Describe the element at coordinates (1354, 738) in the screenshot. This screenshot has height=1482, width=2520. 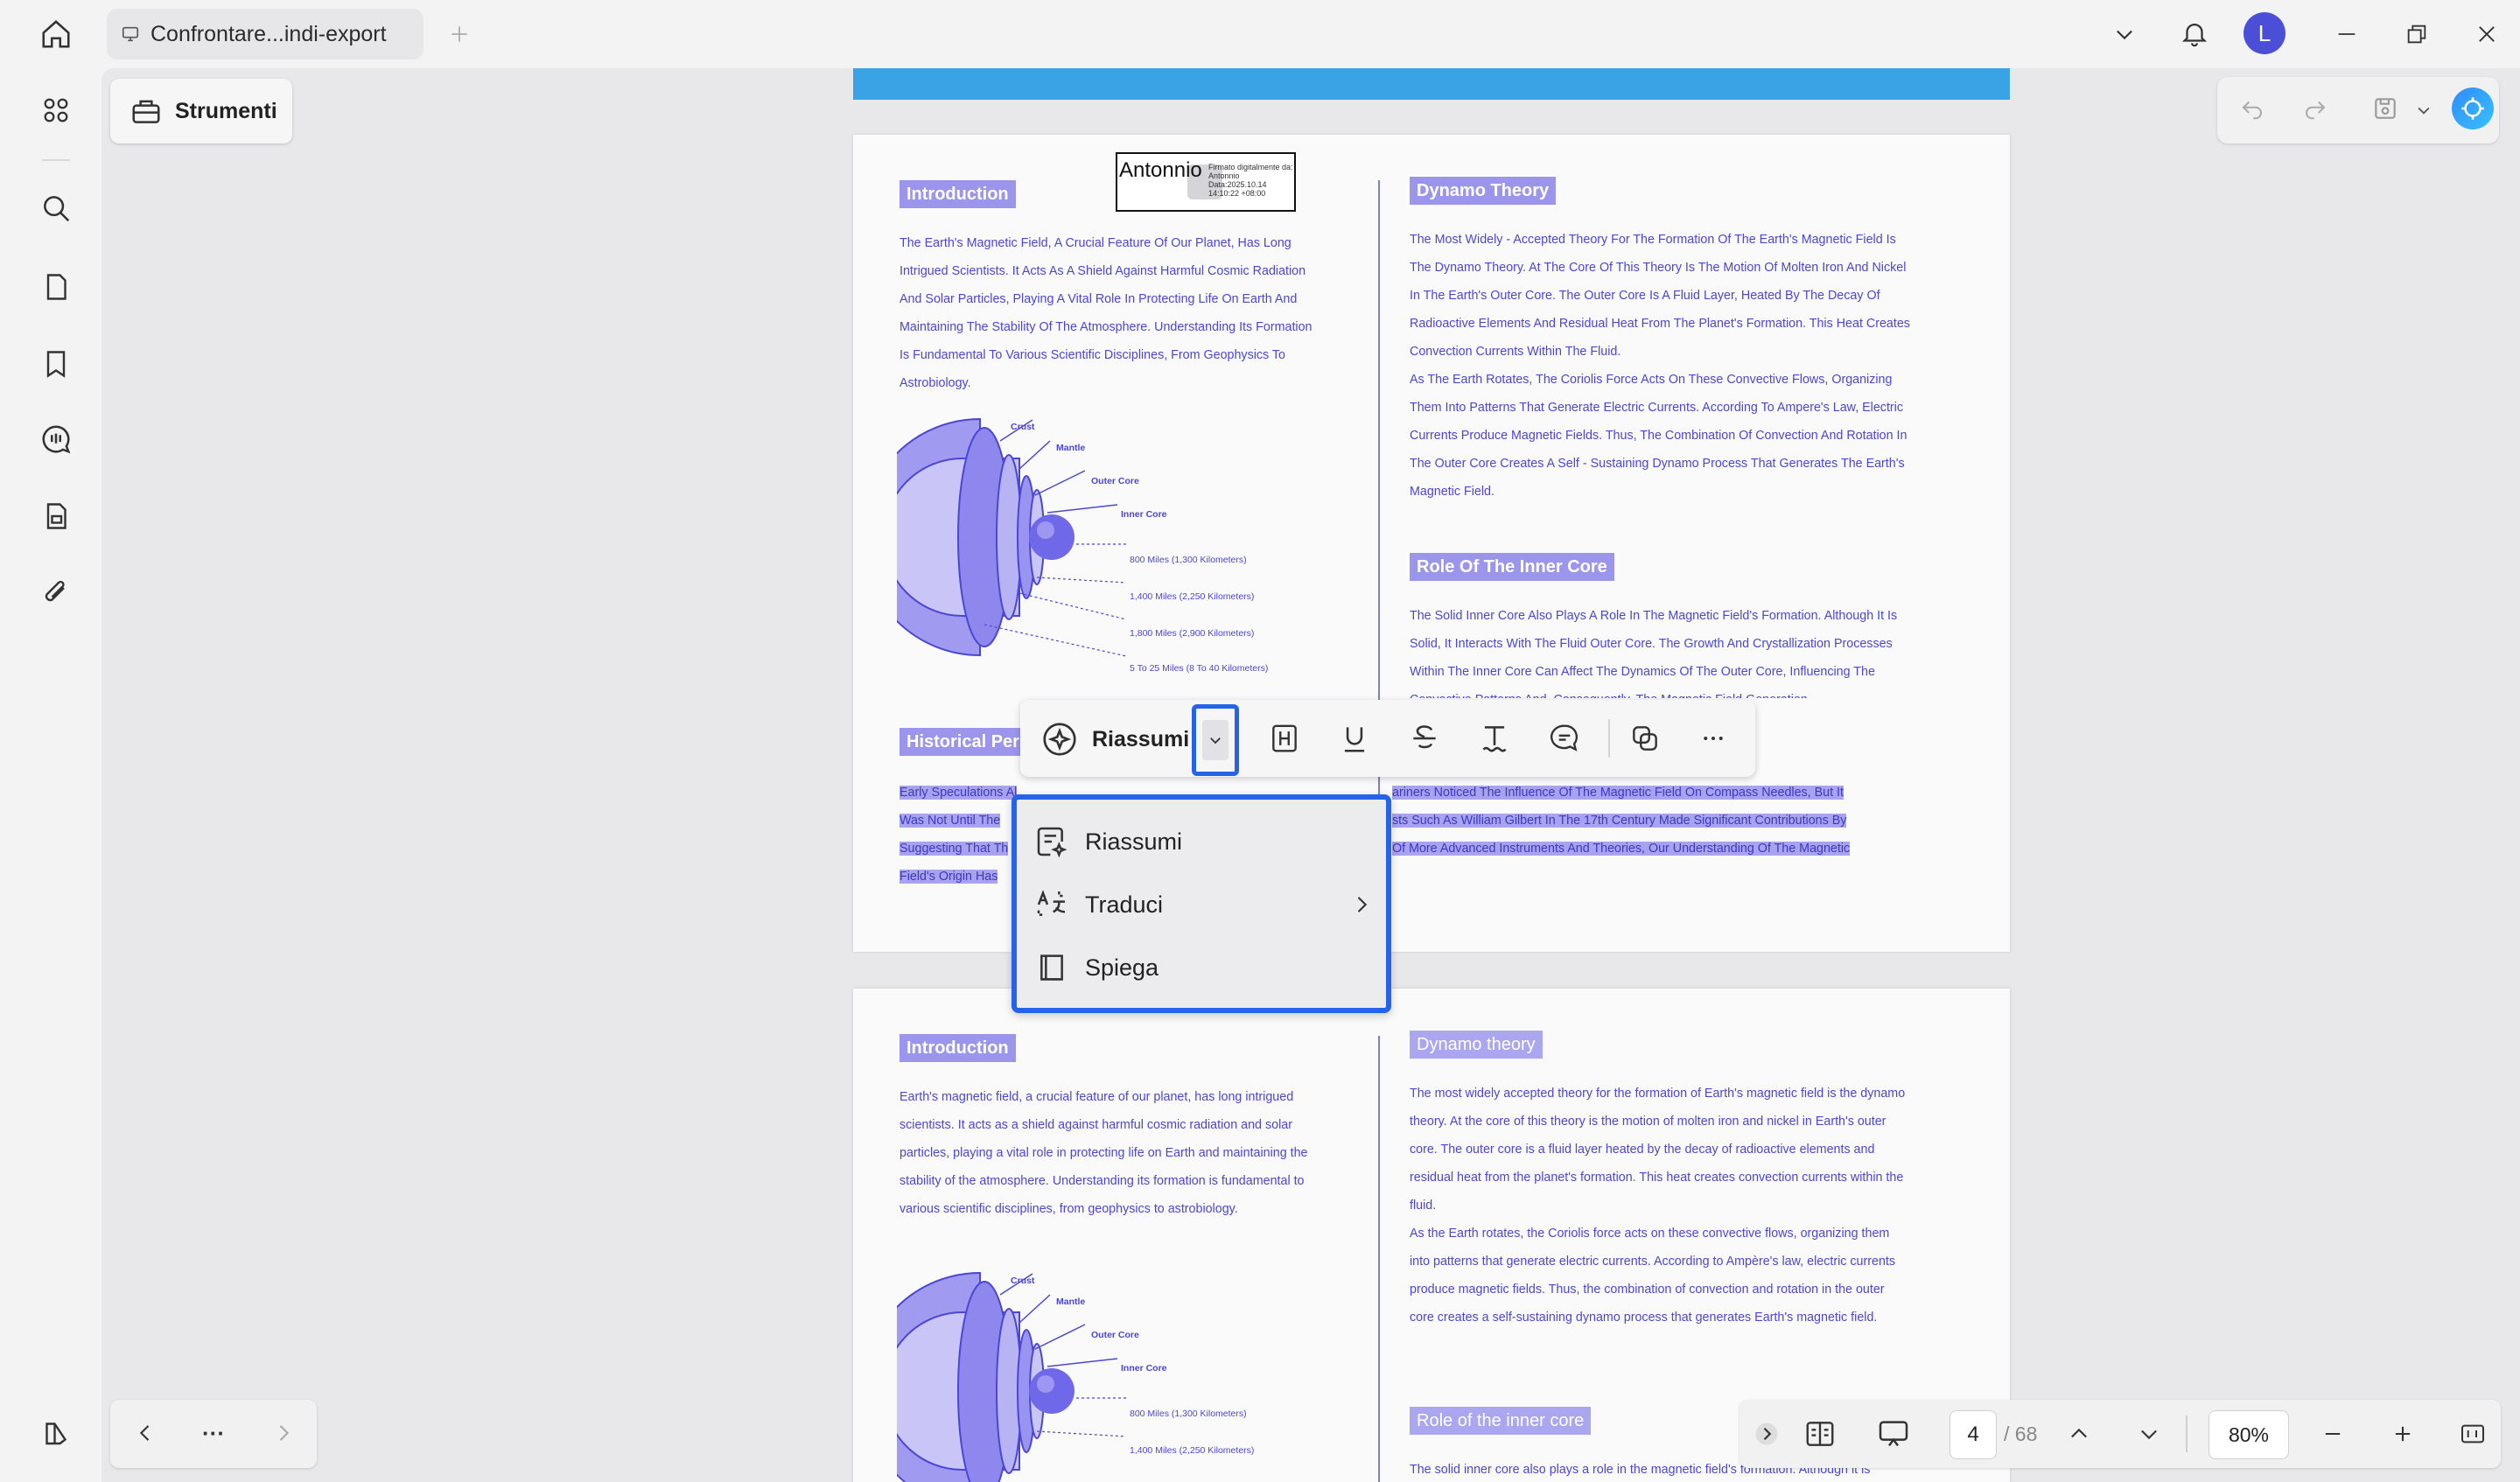
I see `underline-icon` at that location.